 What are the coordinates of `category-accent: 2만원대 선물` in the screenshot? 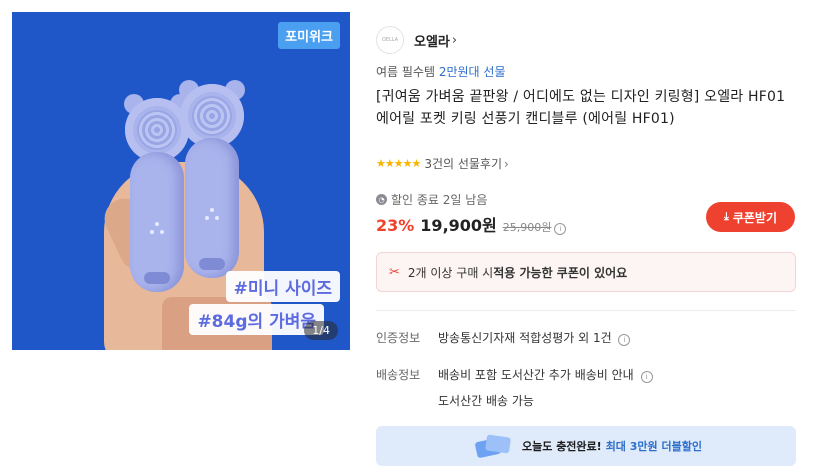 It's located at (472, 72).